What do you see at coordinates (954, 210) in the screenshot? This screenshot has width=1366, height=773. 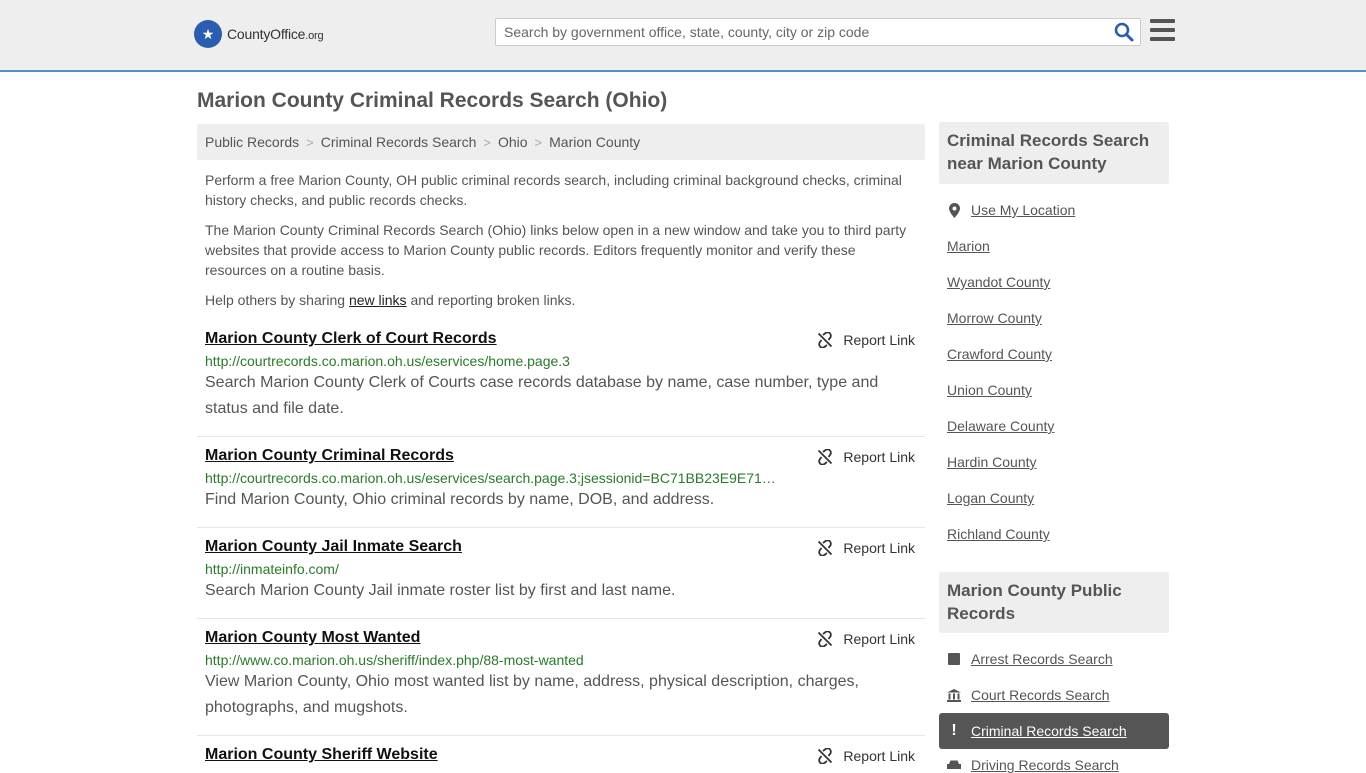 I see `map-pin-icon` at bounding box center [954, 210].